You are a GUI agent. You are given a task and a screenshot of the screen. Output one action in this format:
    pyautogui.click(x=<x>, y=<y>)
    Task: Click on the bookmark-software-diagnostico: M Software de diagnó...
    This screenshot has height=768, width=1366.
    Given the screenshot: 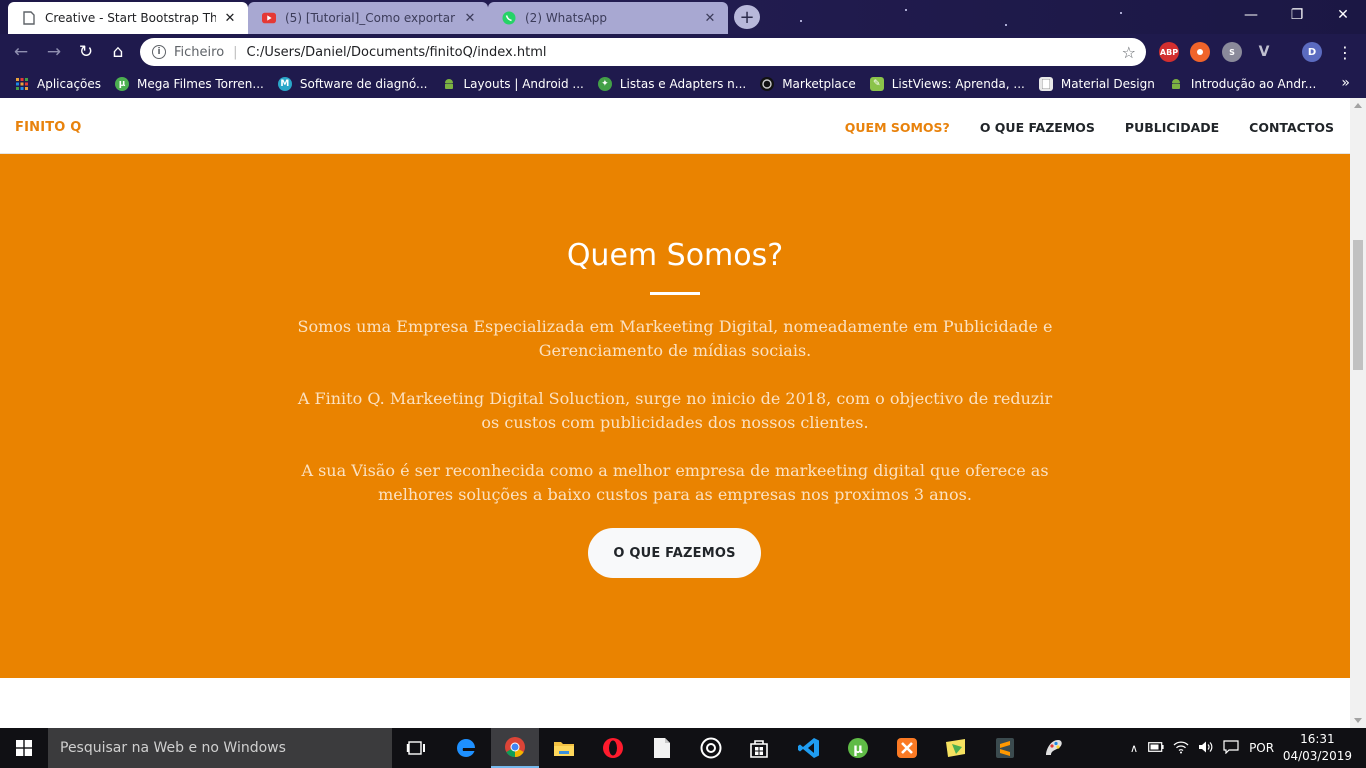 What is the action you would take?
    pyautogui.click(x=352, y=84)
    